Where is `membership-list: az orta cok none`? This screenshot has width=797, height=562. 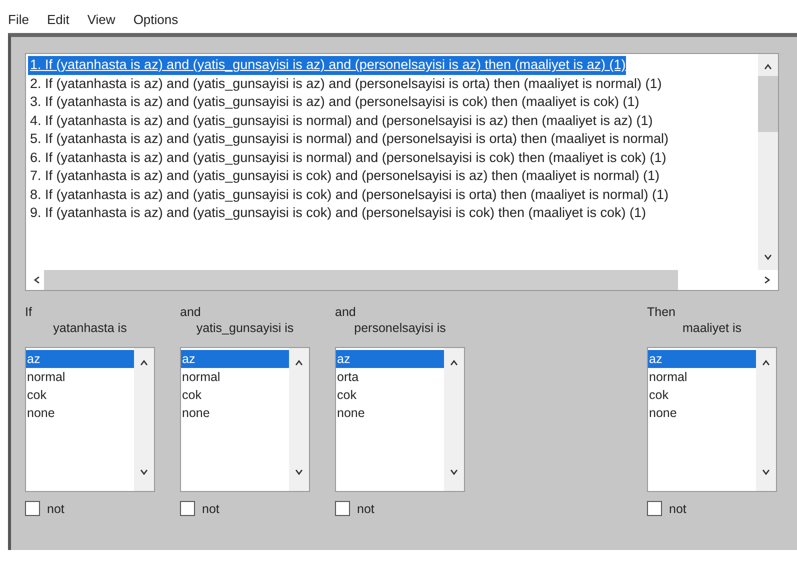 membership-list: az orta cok none is located at coordinates (390, 419).